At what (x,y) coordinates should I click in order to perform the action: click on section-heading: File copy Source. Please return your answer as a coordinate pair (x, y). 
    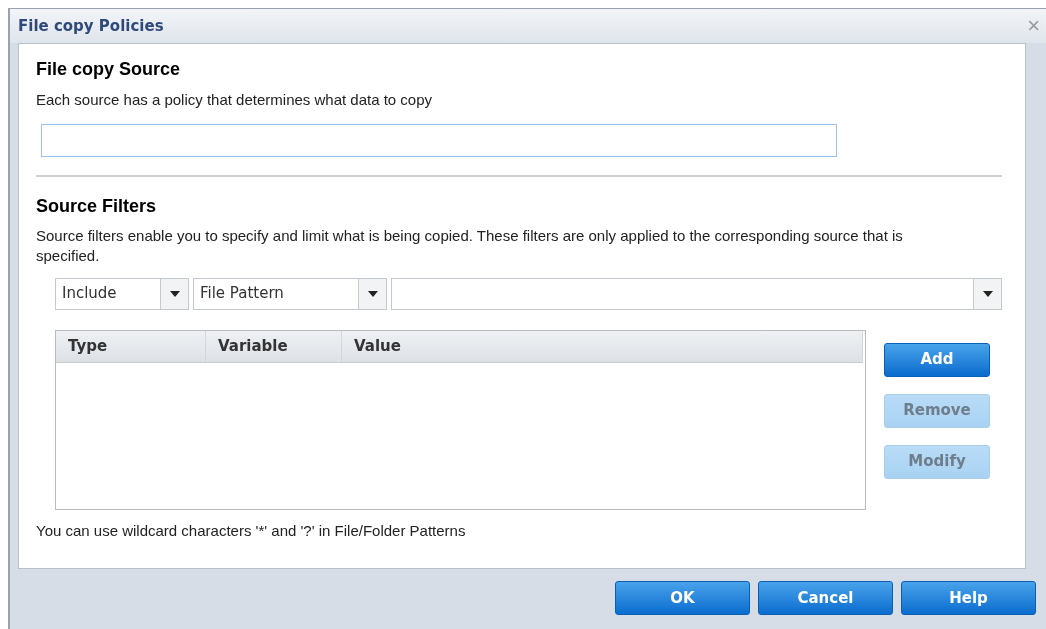
    Looking at the image, I should click on (109, 69).